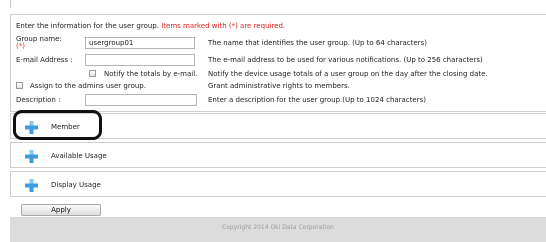 This screenshot has height=242, width=546. Describe the element at coordinates (140, 60) in the screenshot. I see `email-input` at that location.